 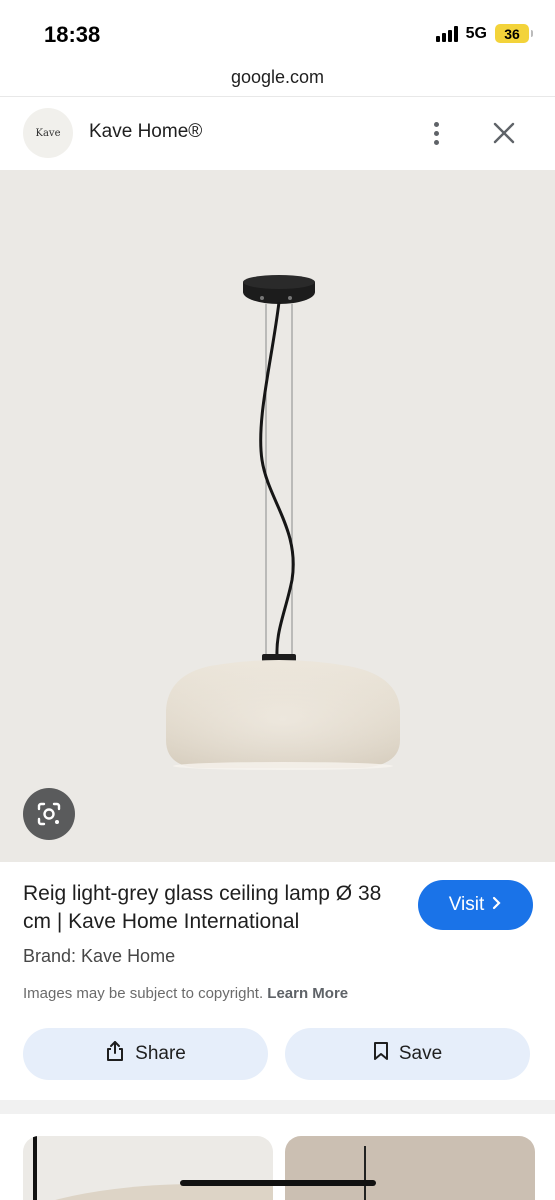 I want to click on status-indicators: 5G 36, so click(x=484, y=33).